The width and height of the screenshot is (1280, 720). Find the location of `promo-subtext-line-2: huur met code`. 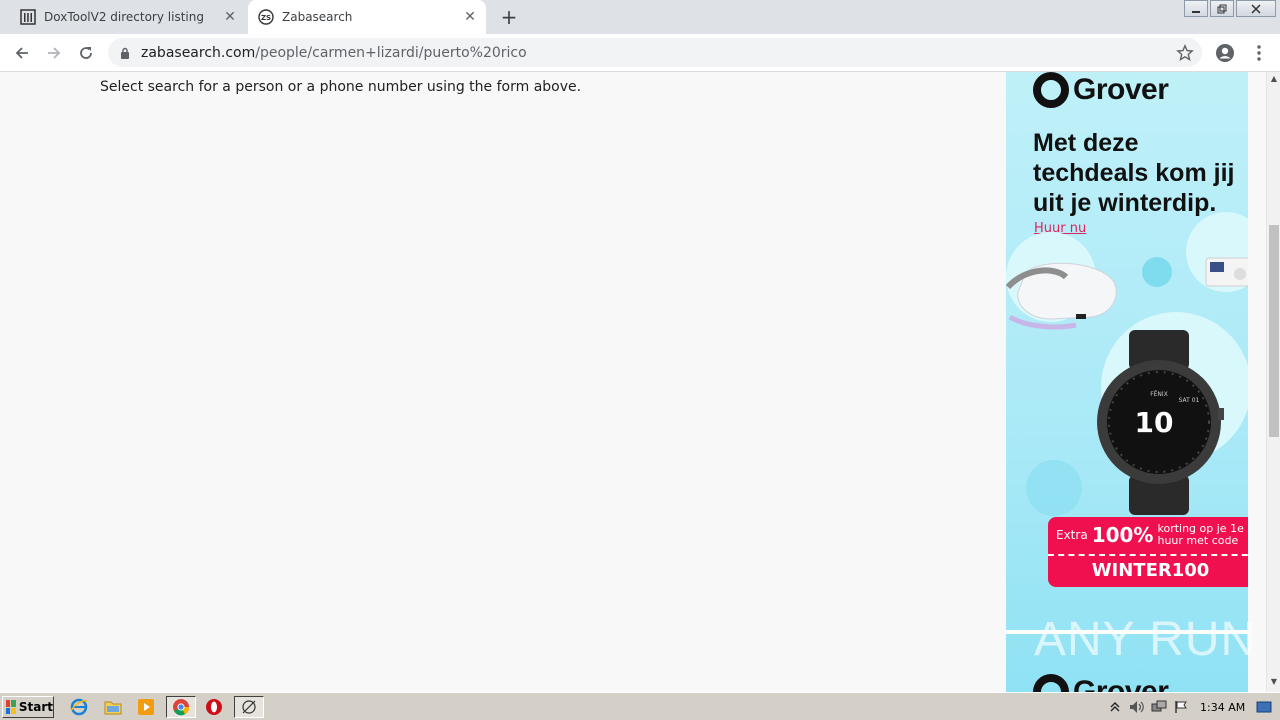

promo-subtext-line-2: huur met code is located at coordinates (1198, 540).